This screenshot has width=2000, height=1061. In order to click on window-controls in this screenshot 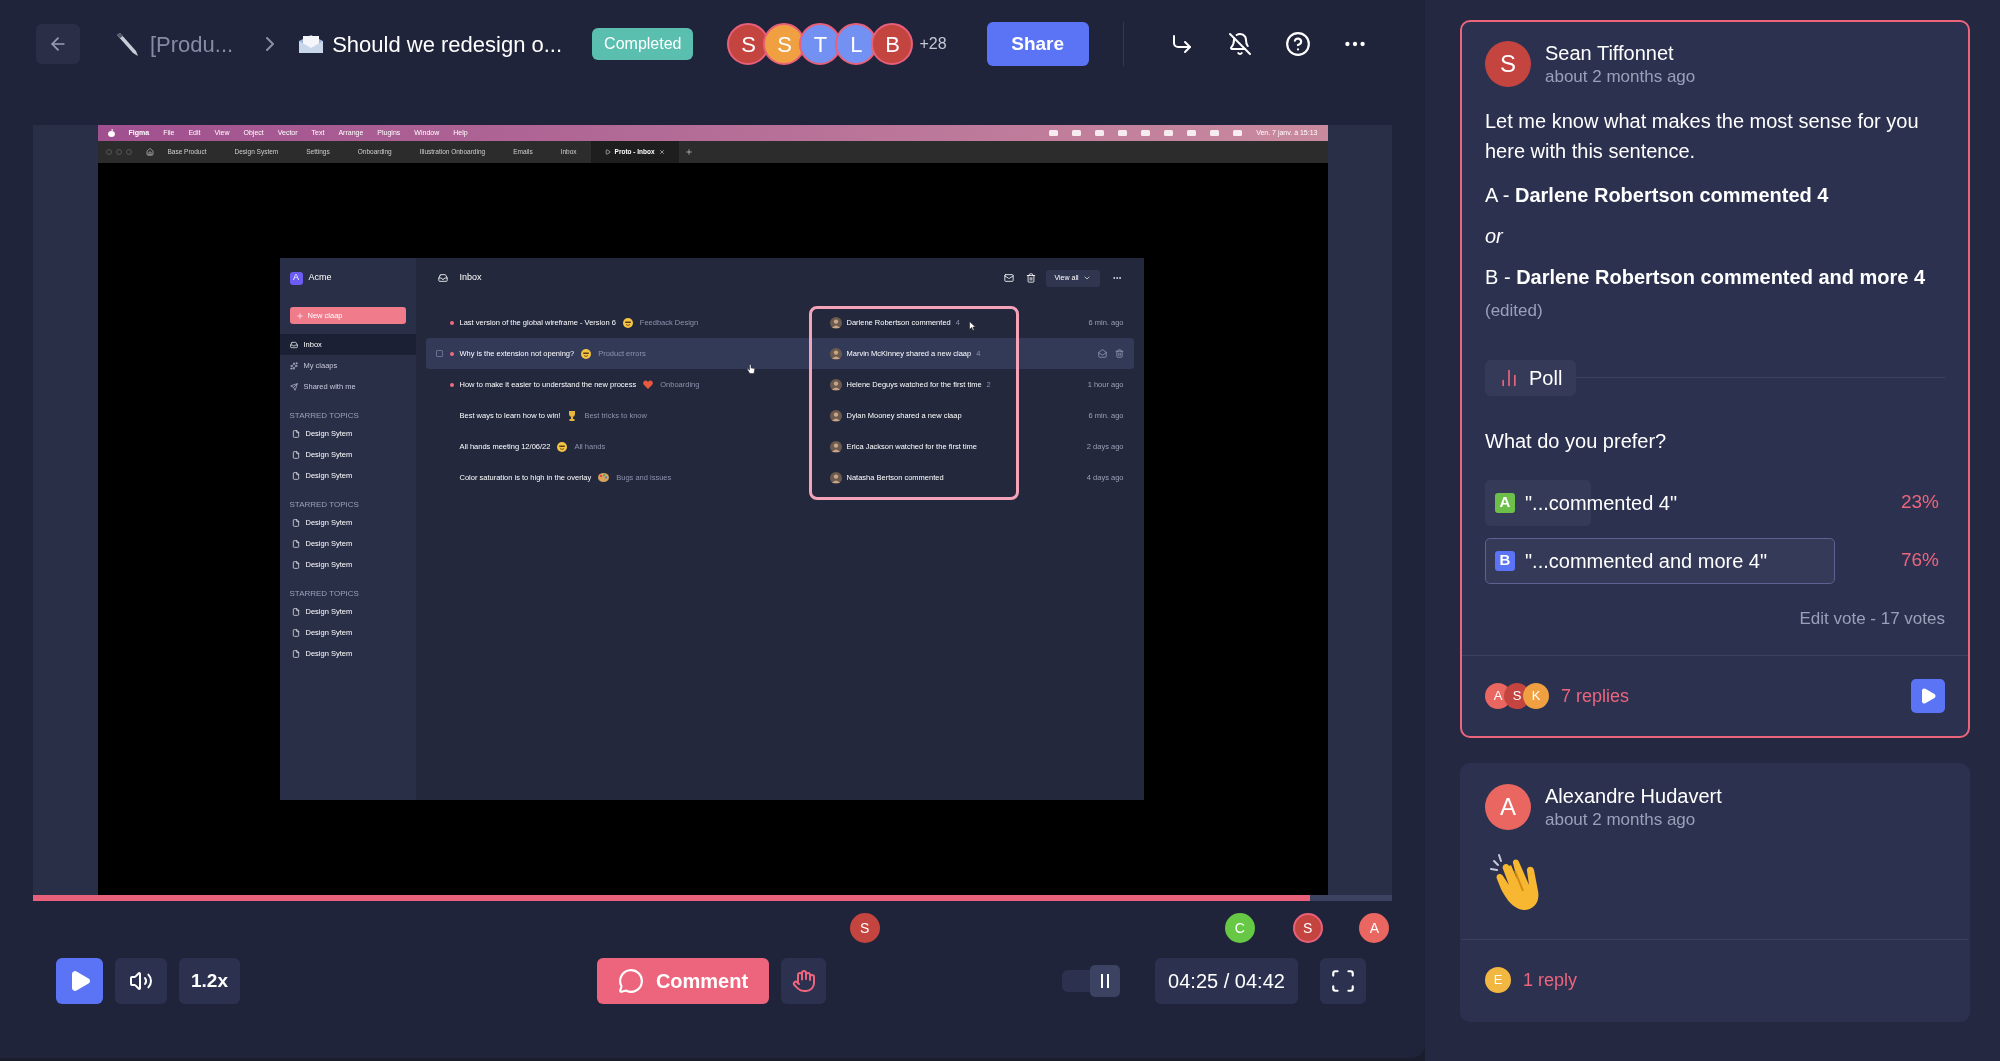, I will do `click(119, 152)`.